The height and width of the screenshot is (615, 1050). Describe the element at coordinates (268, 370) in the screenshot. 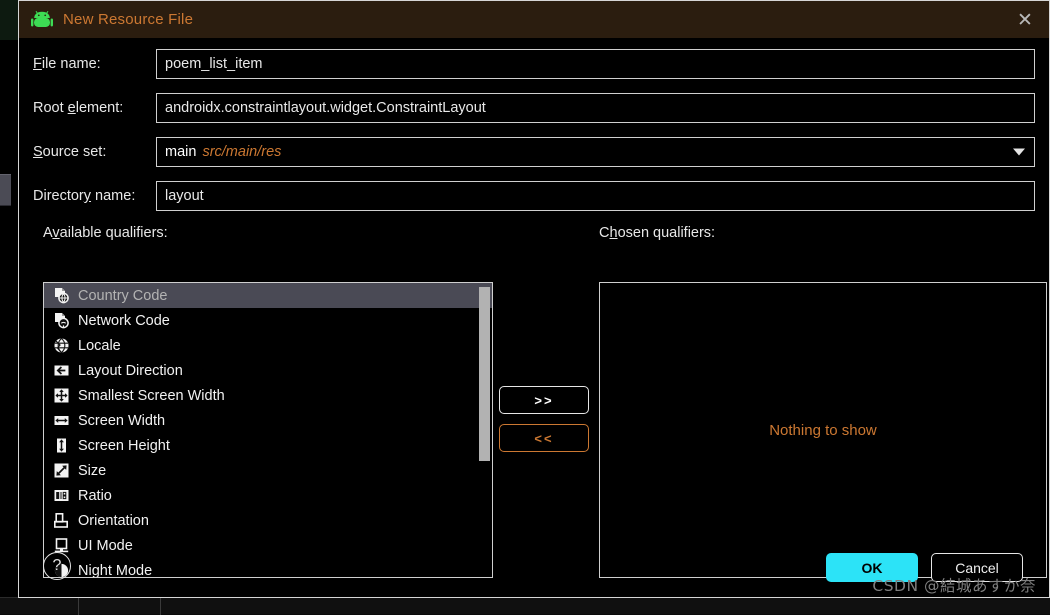

I see `qualifier-list-item: Layout Direction` at that location.